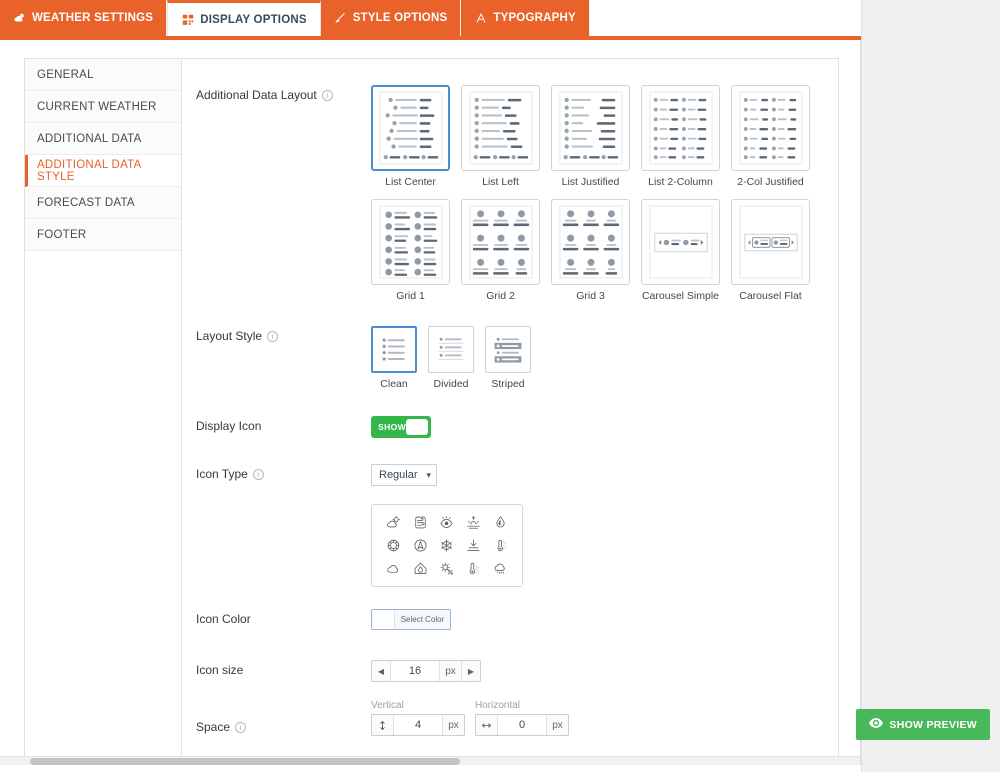  Describe the element at coordinates (446, 522) in the screenshot. I see `eye-visibility-icon` at that location.